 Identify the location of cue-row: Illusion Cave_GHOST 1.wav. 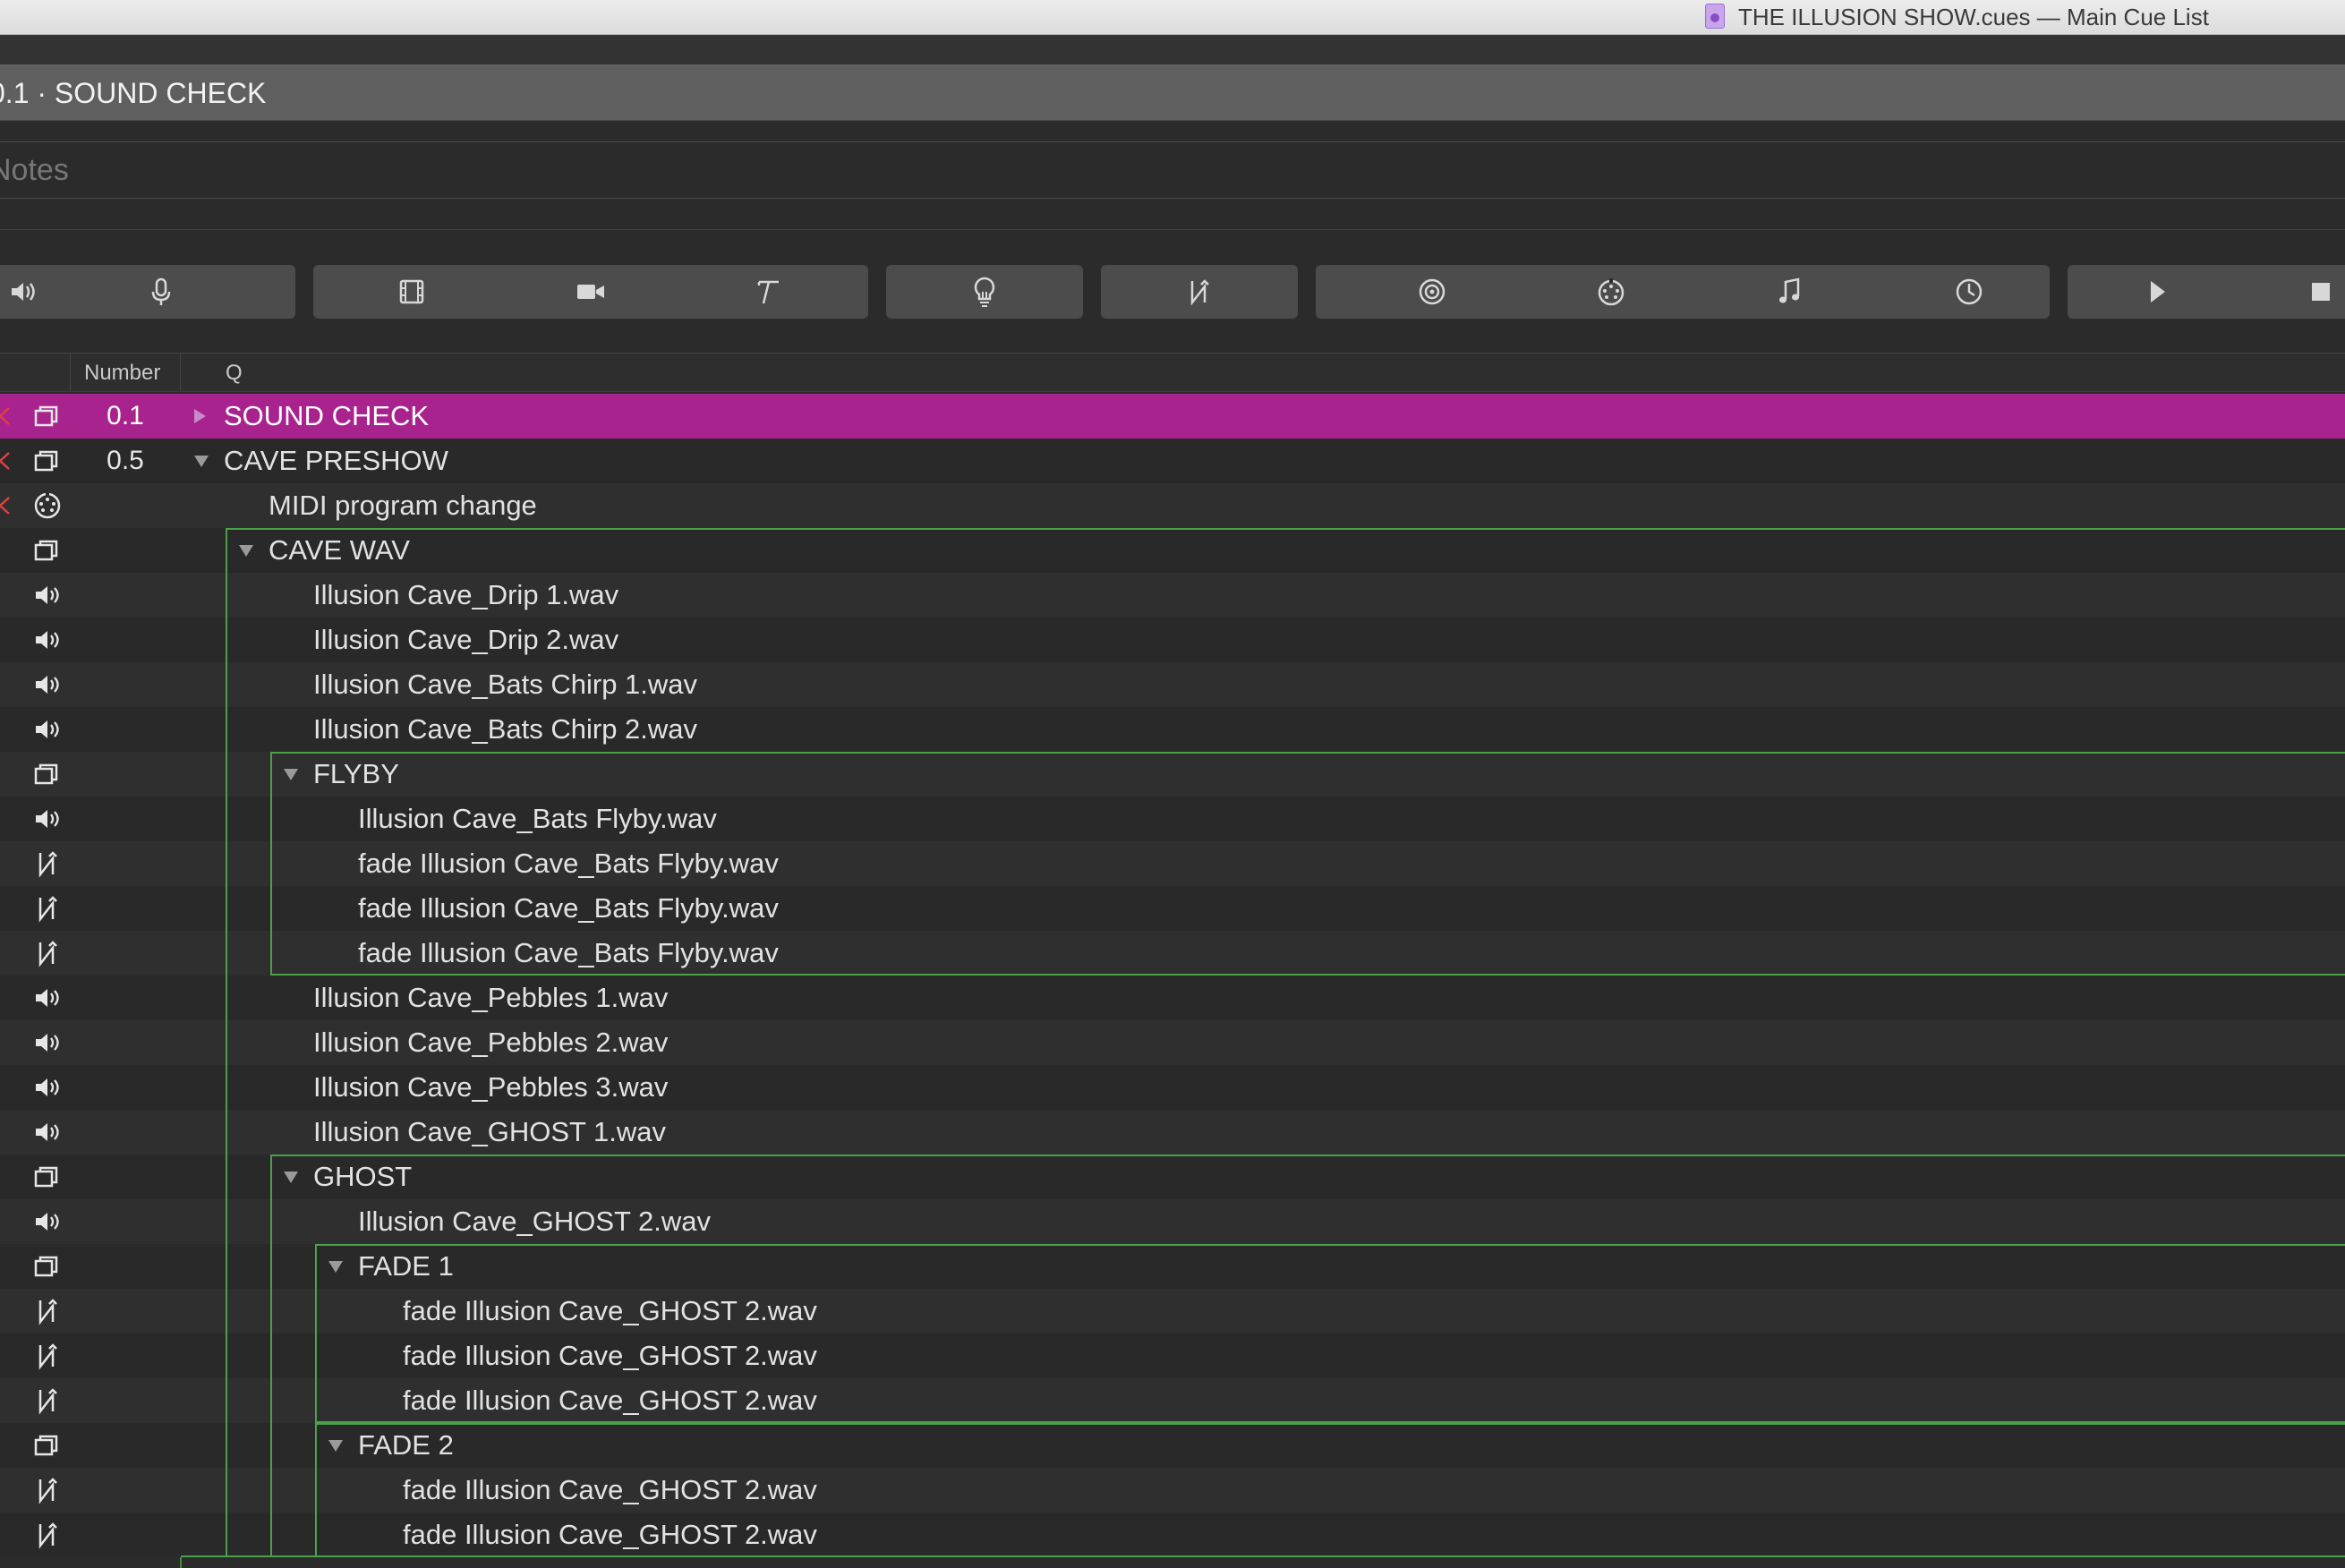
(1172, 1132).